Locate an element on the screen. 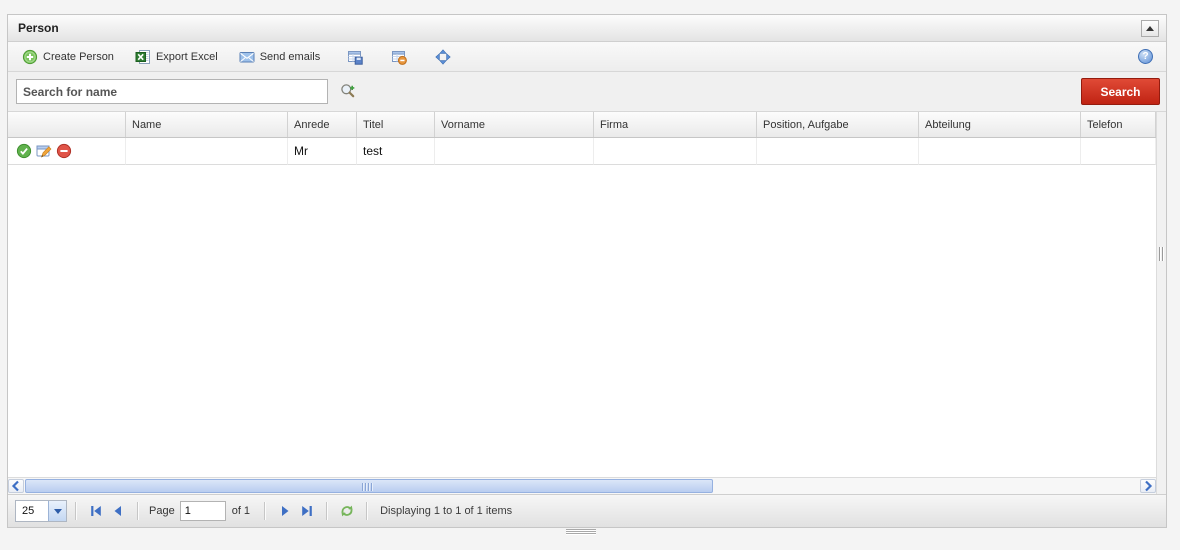 The width and height of the screenshot is (1180, 550). column-header-firma: Firma is located at coordinates (675, 124).